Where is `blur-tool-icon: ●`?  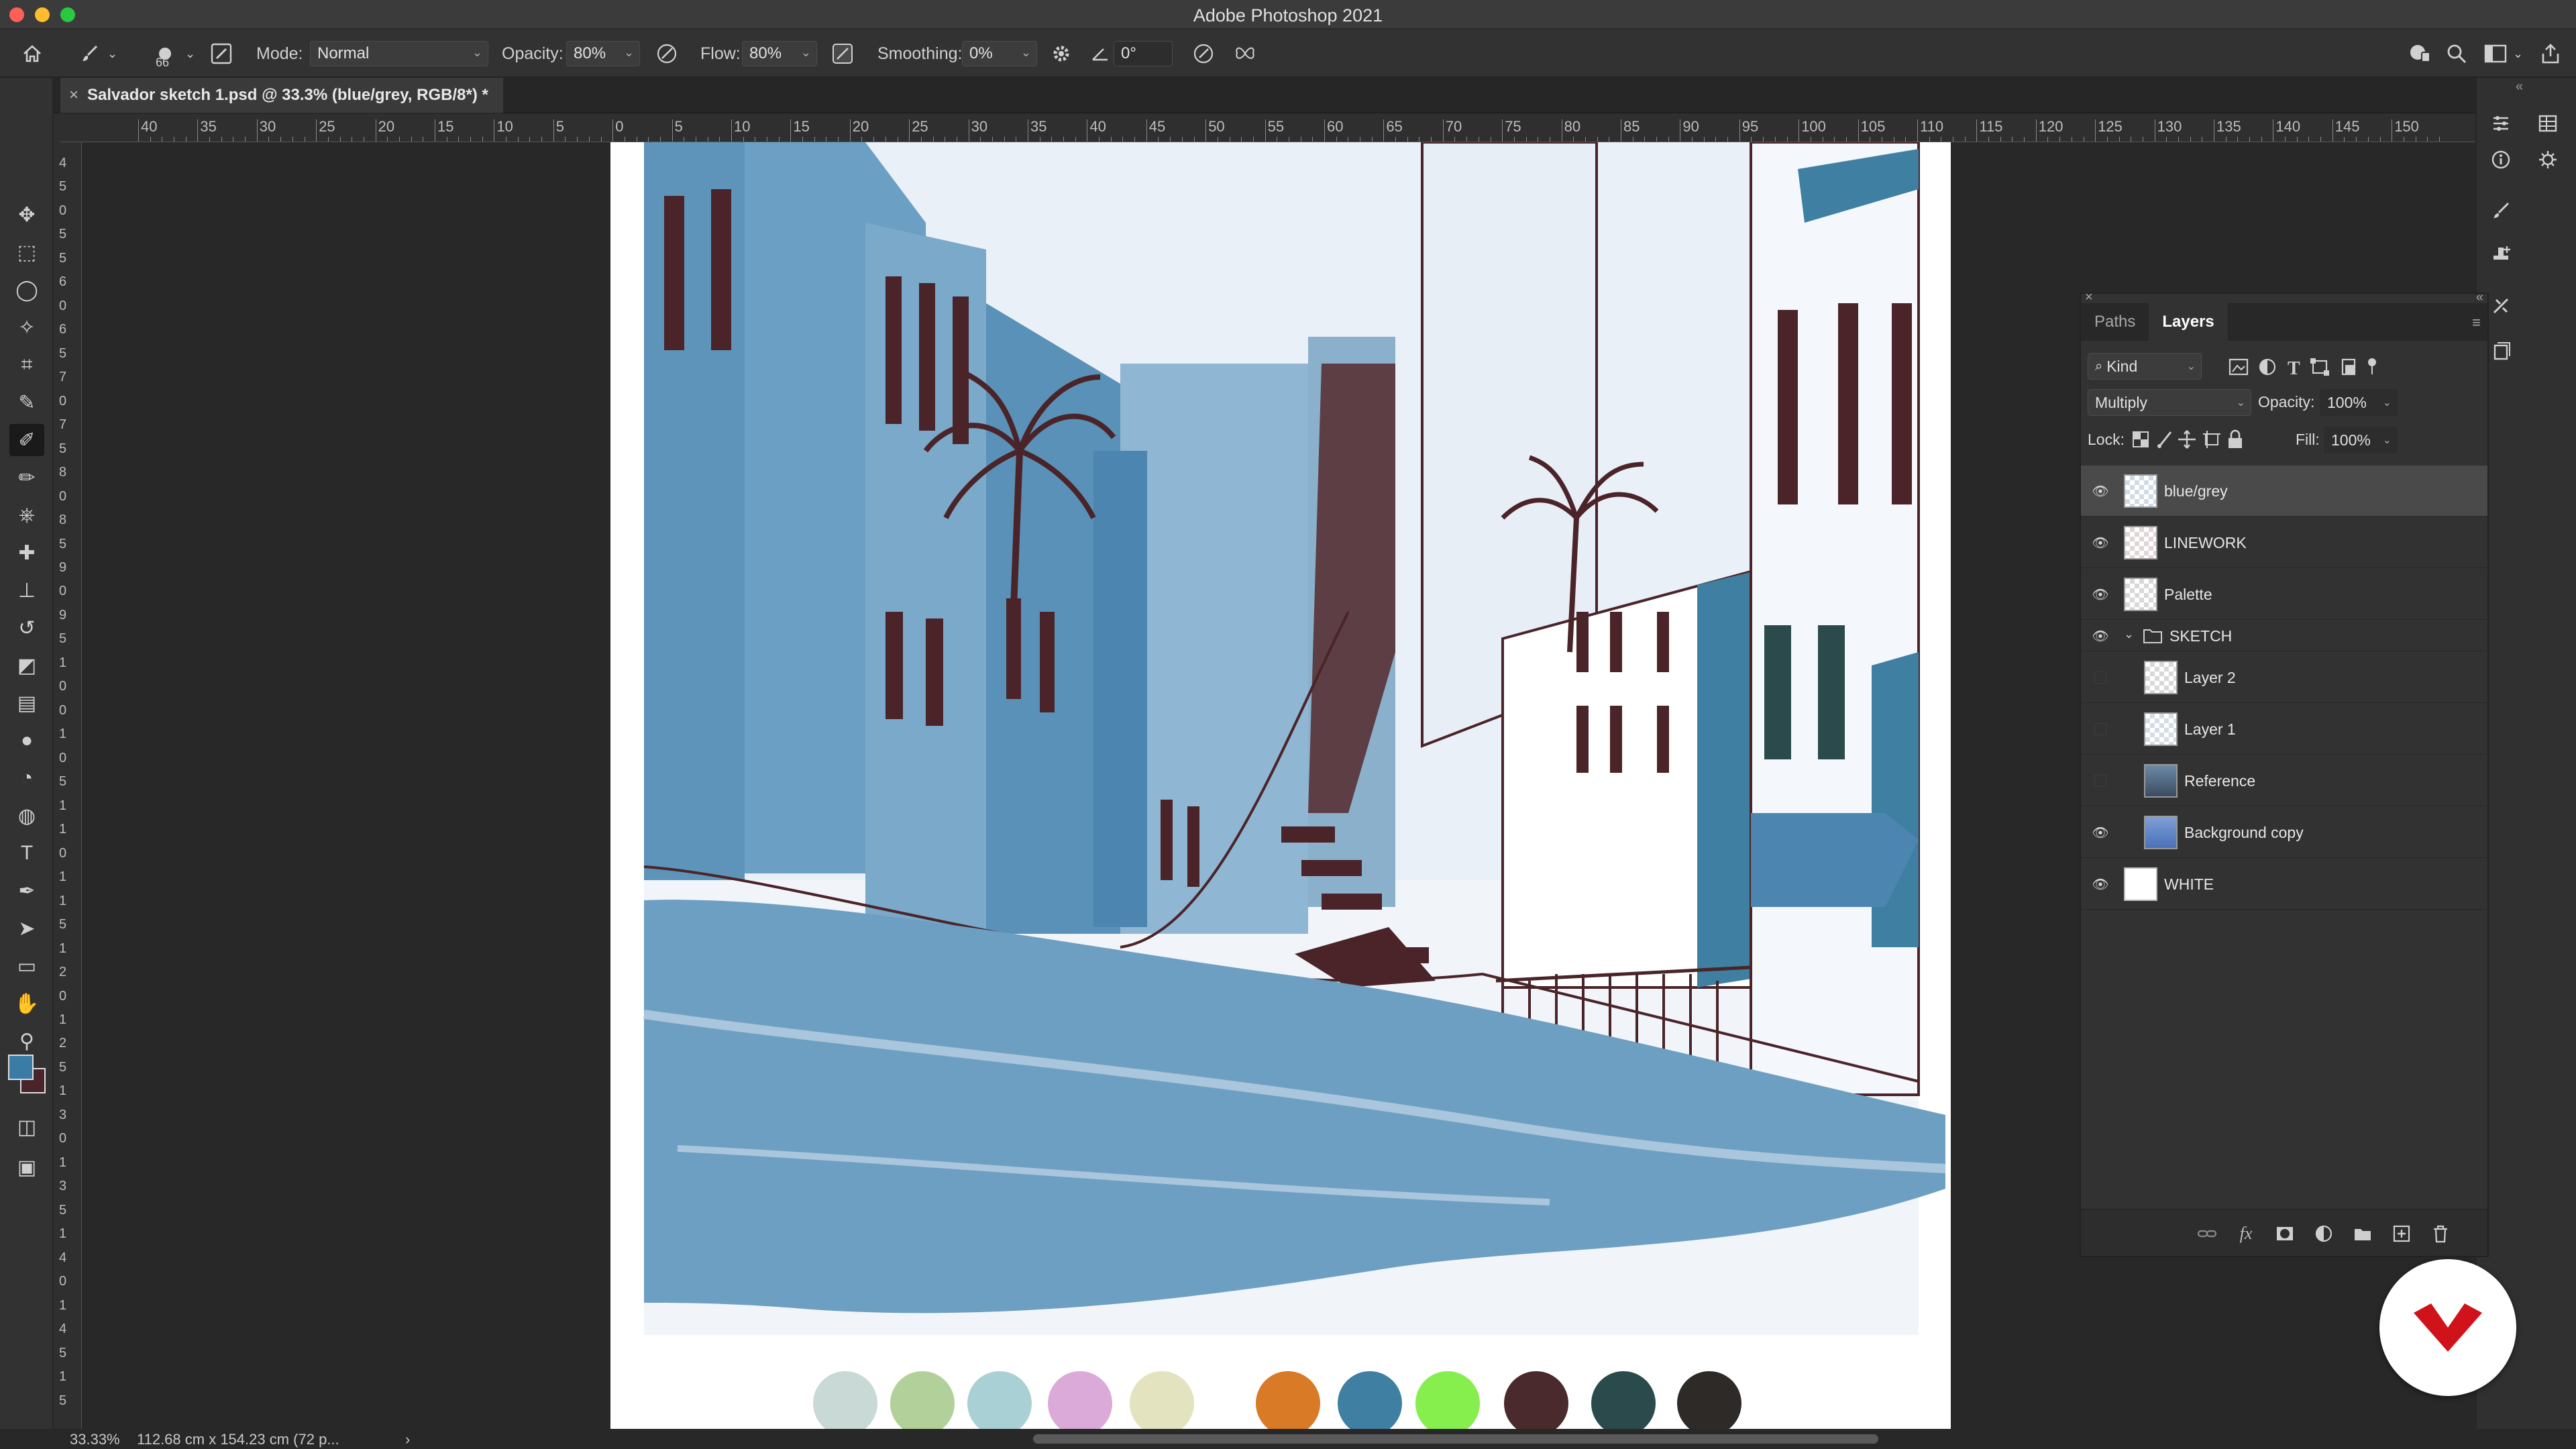
blur-tool-icon: ● is located at coordinates (26, 740).